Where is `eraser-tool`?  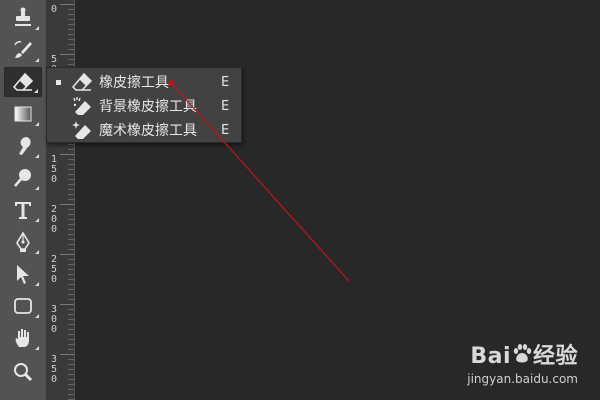
eraser-tool is located at coordinates (23, 82).